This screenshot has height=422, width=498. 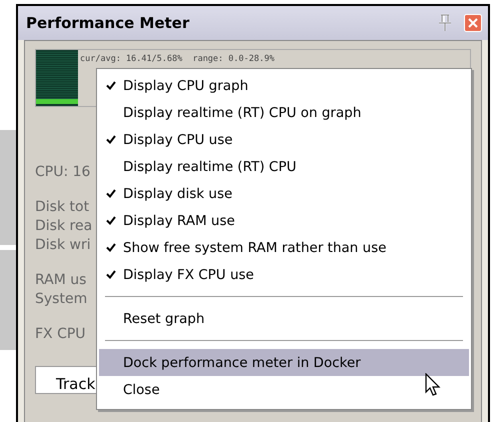 What do you see at coordinates (62, 207) in the screenshot?
I see `stat-label: Disk tot` at bounding box center [62, 207].